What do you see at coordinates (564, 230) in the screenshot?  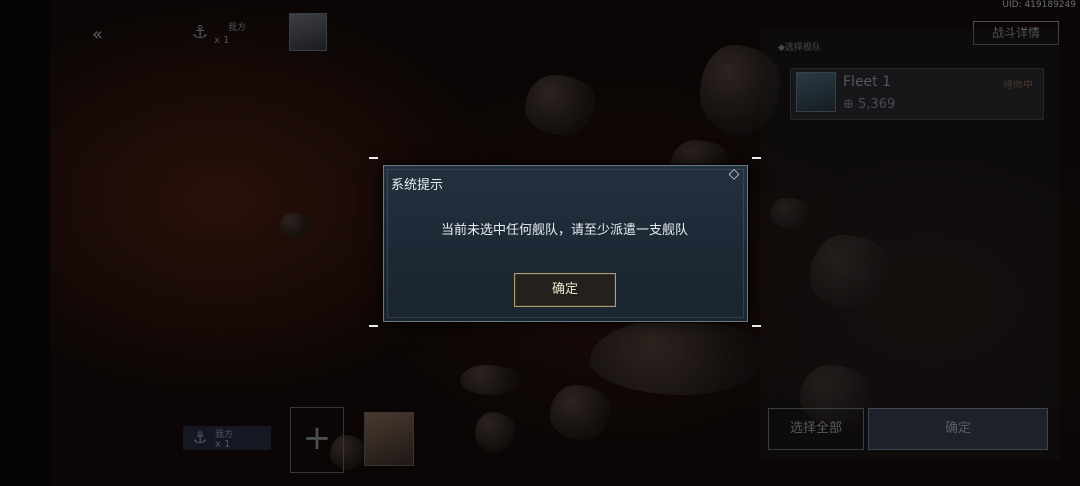 I see `dialog-message: 当前未选中任何舰队，请至少派遣一支舰队` at bounding box center [564, 230].